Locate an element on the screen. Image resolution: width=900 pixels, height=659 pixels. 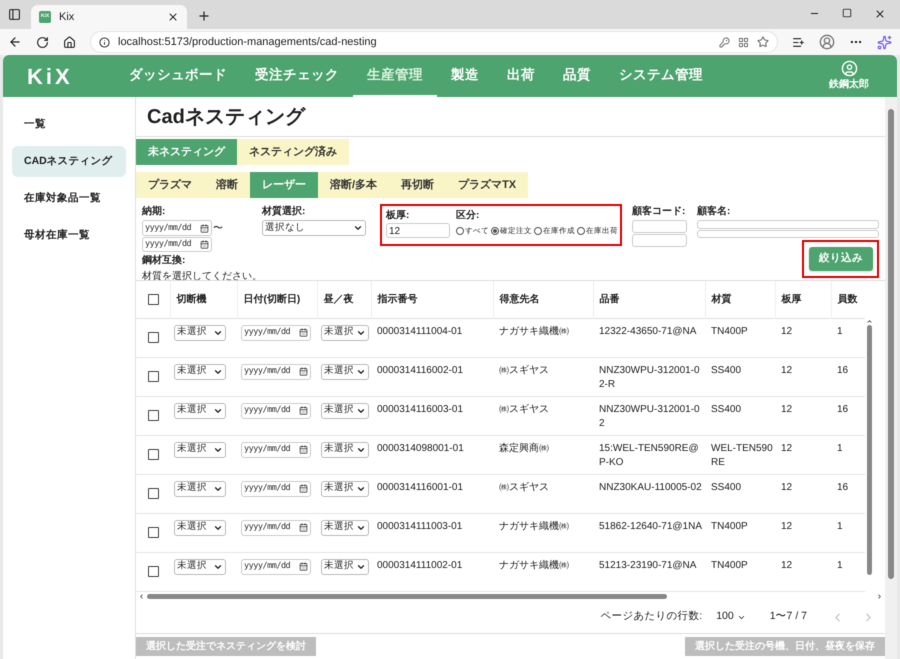
grid-icon is located at coordinates (743, 42).